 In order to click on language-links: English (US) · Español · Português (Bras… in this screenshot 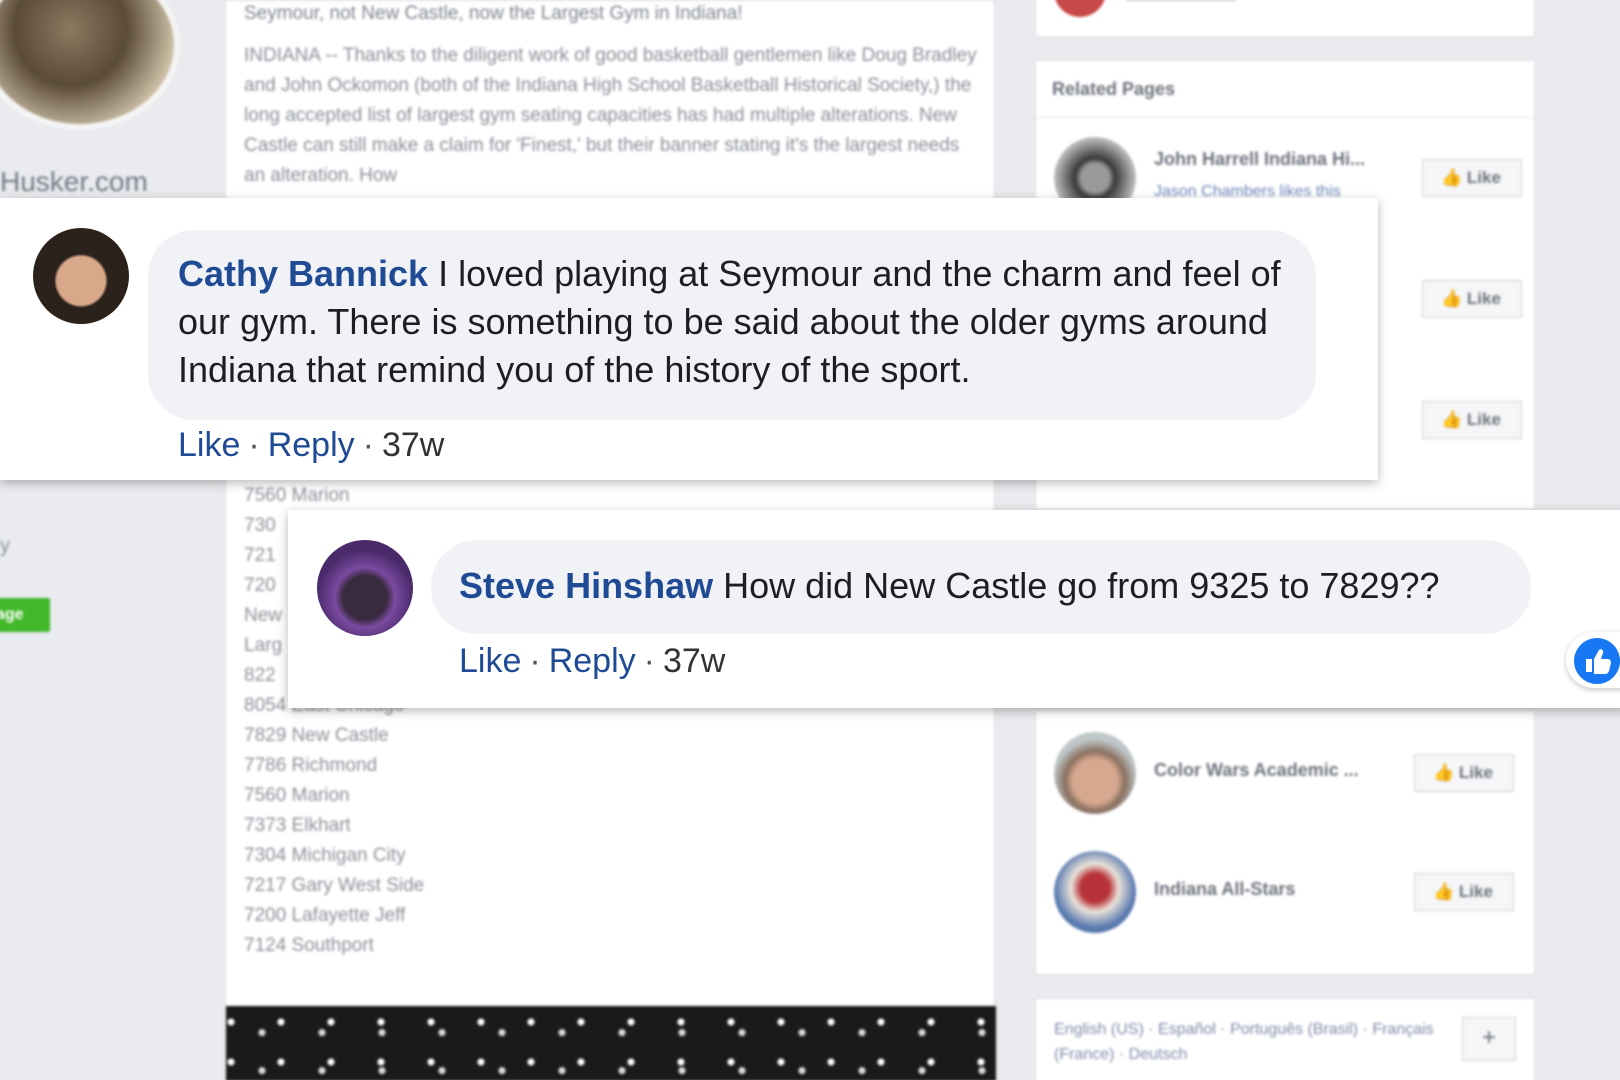, I will do `click(1244, 1042)`.